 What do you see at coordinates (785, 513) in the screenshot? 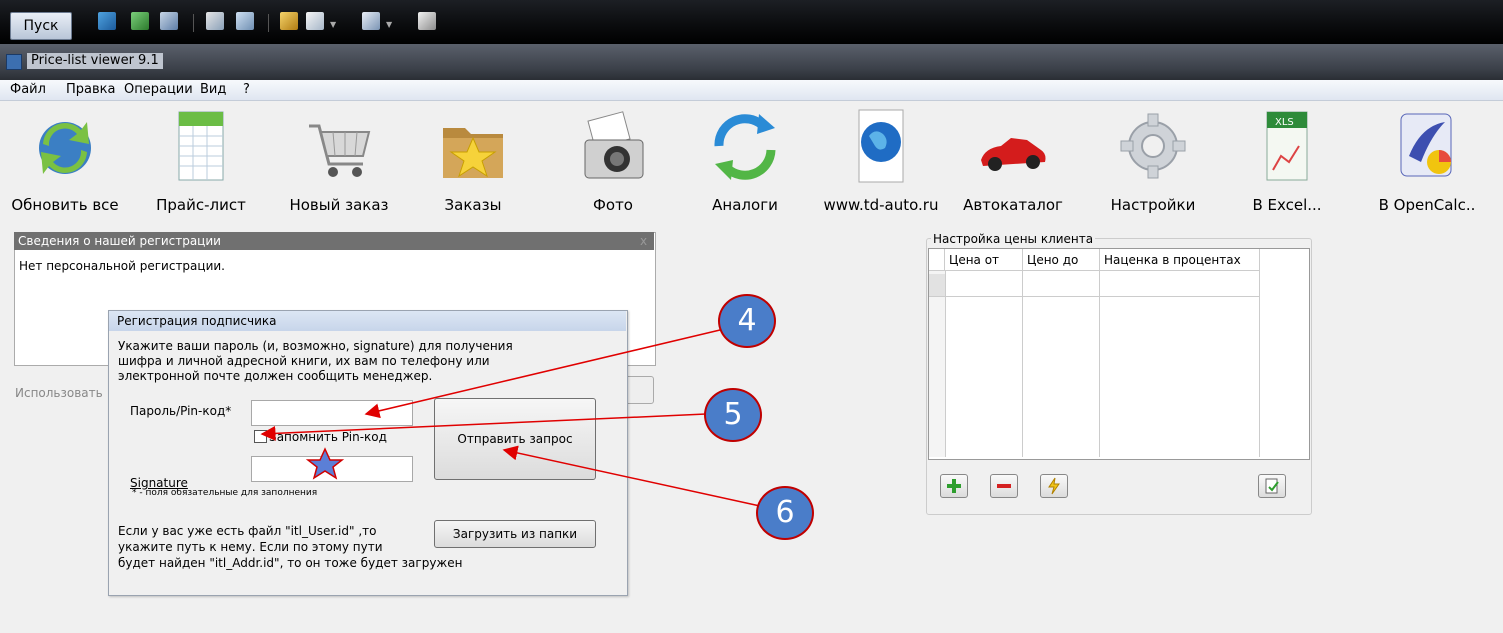
I see `annotation-marker-6: 6` at bounding box center [785, 513].